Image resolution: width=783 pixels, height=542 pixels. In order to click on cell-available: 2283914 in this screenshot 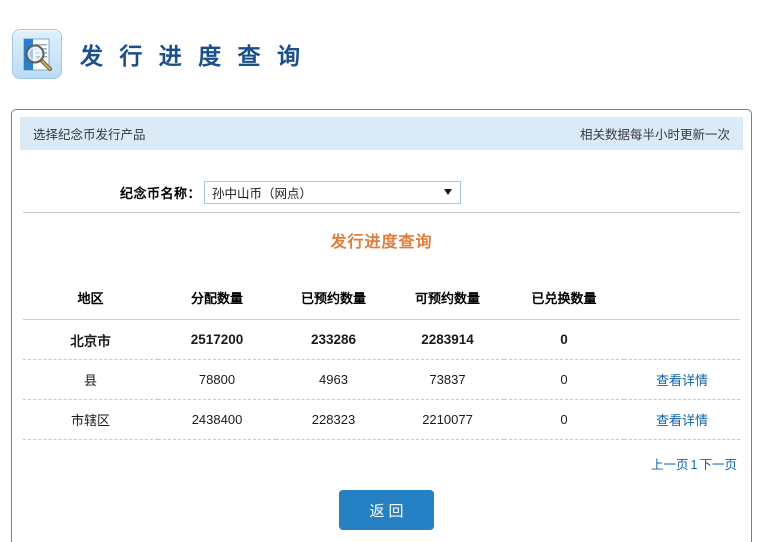, I will do `click(447, 339)`.